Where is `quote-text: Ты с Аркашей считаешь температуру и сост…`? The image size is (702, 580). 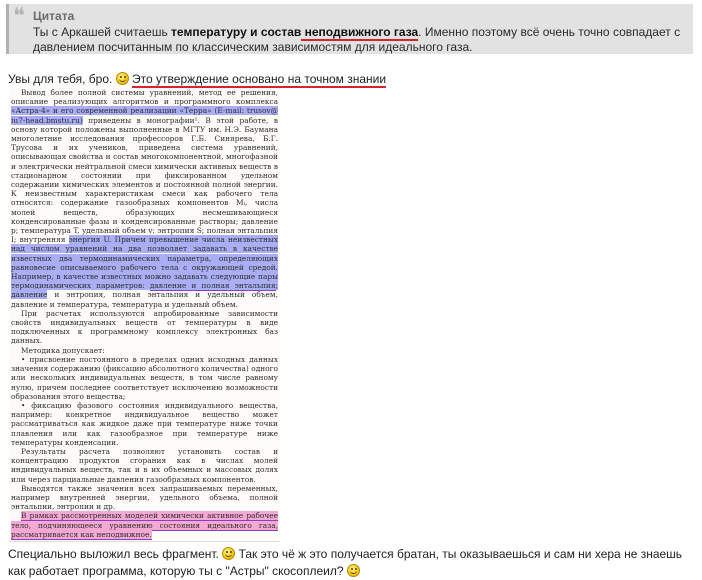 quote-text: Ты с Аркашей считаешь температуру и сост… is located at coordinates (357, 39).